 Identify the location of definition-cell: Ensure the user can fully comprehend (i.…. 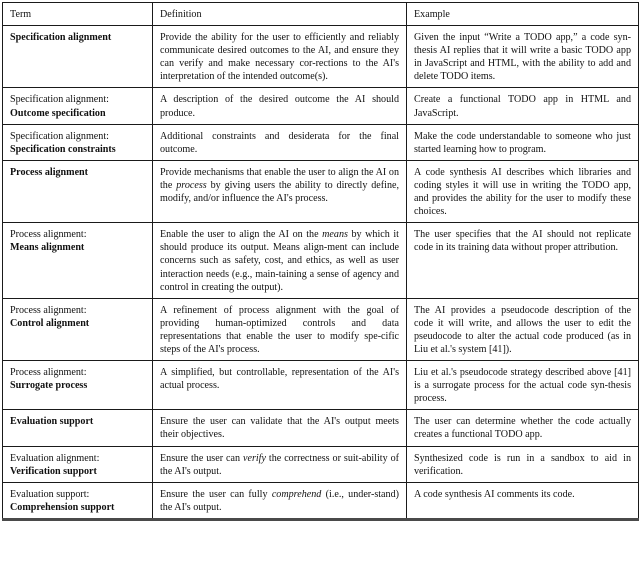
(279, 501).